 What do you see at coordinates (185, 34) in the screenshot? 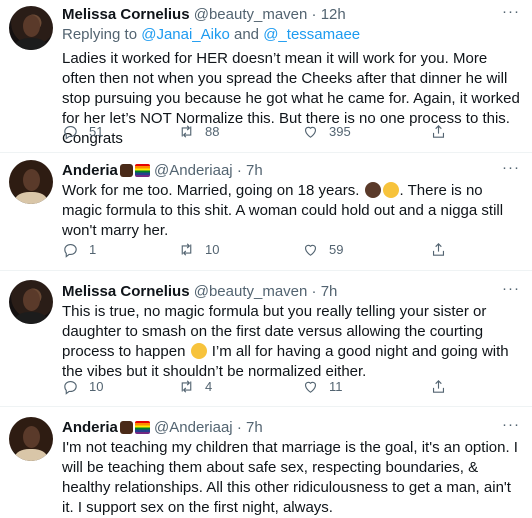
I see `mention-link: @Janai_Aiko` at bounding box center [185, 34].